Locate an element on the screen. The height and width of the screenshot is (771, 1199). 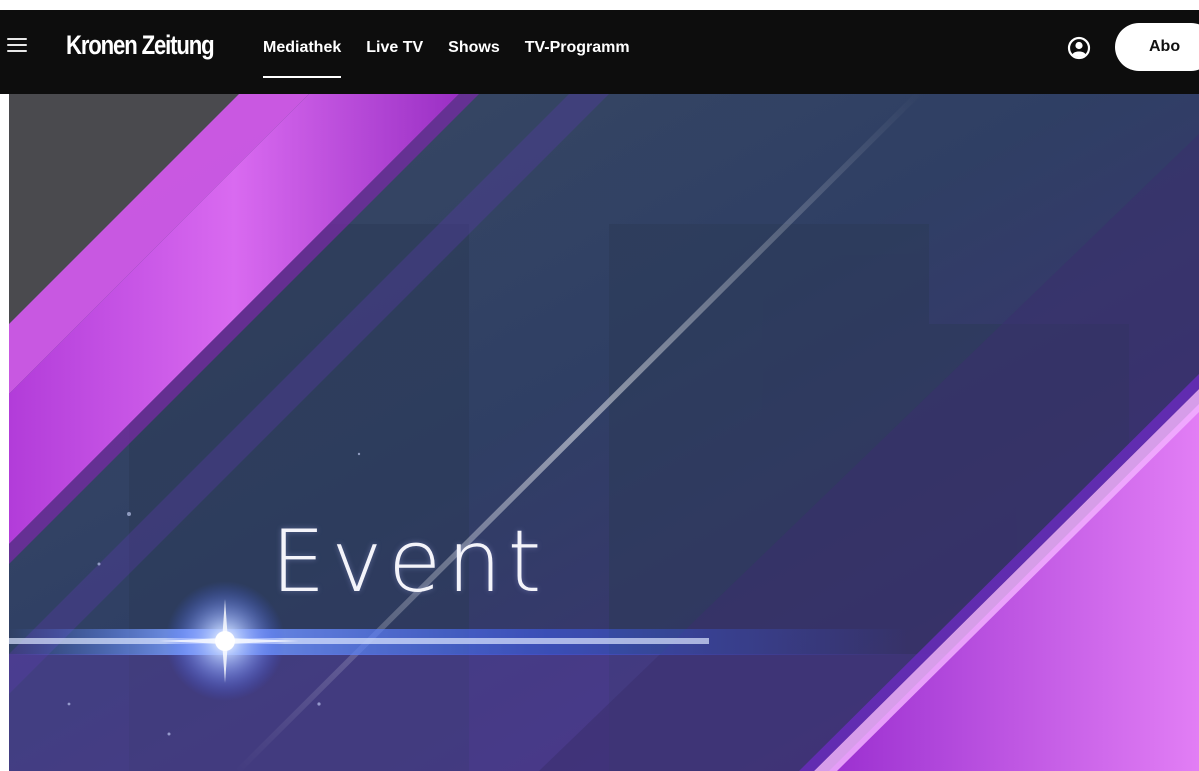
left-edge-strip is located at coordinates (4, 432).